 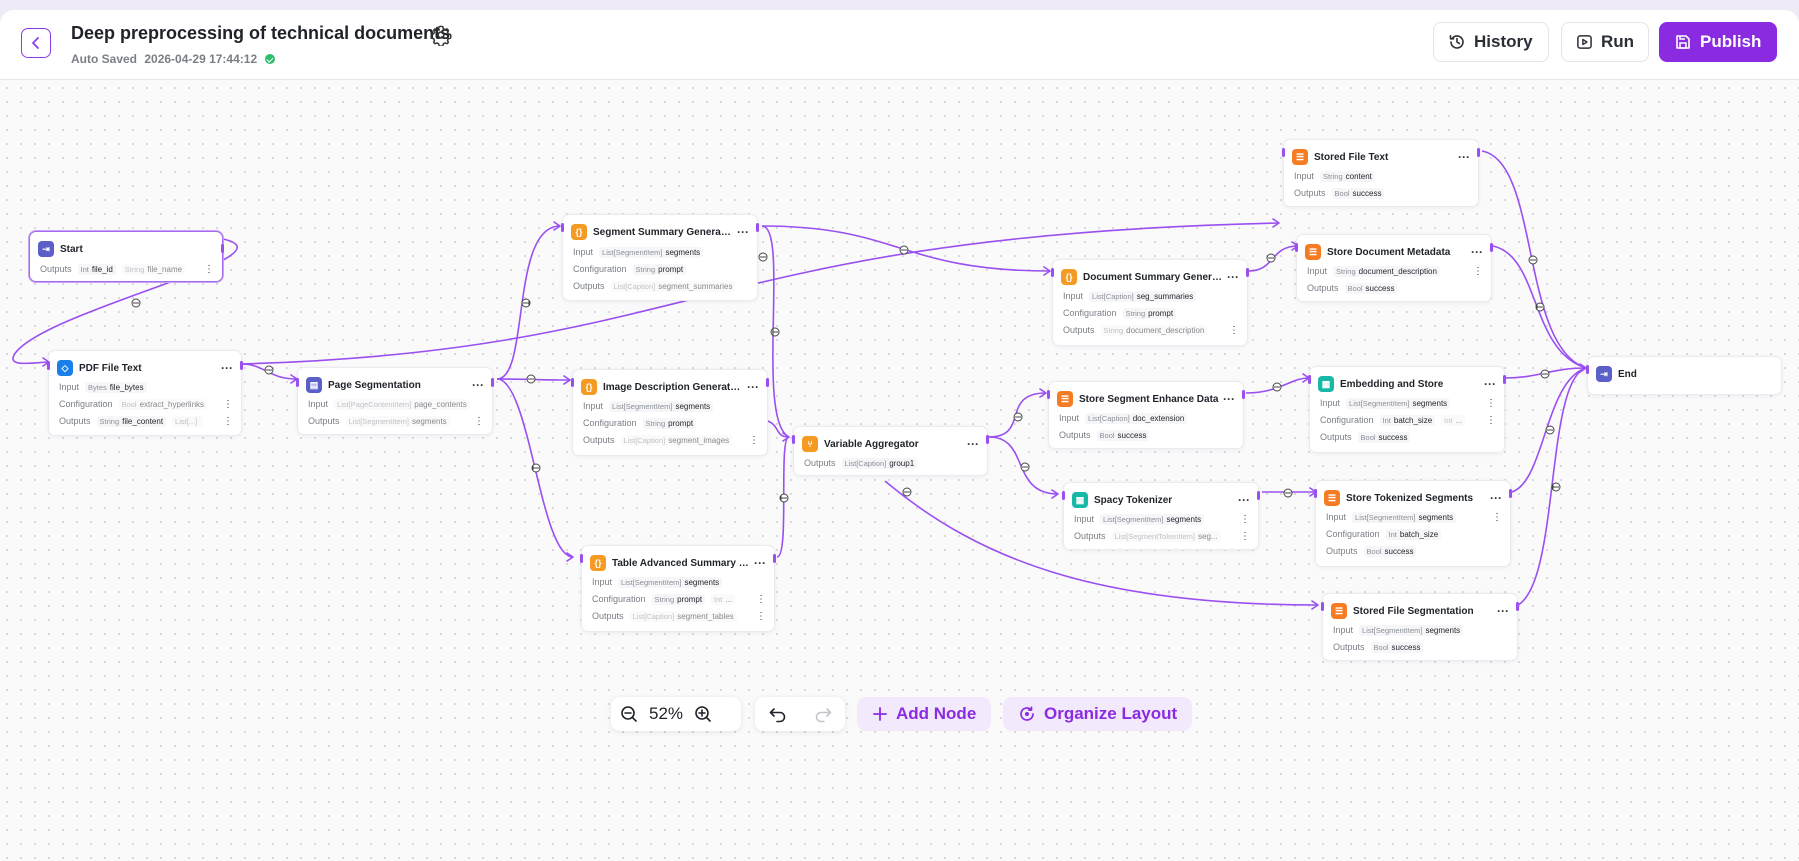 What do you see at coordinates (110, 368) in the screenshot?
I see `node-title: PDF File Text` at bounding box center [110, 368].